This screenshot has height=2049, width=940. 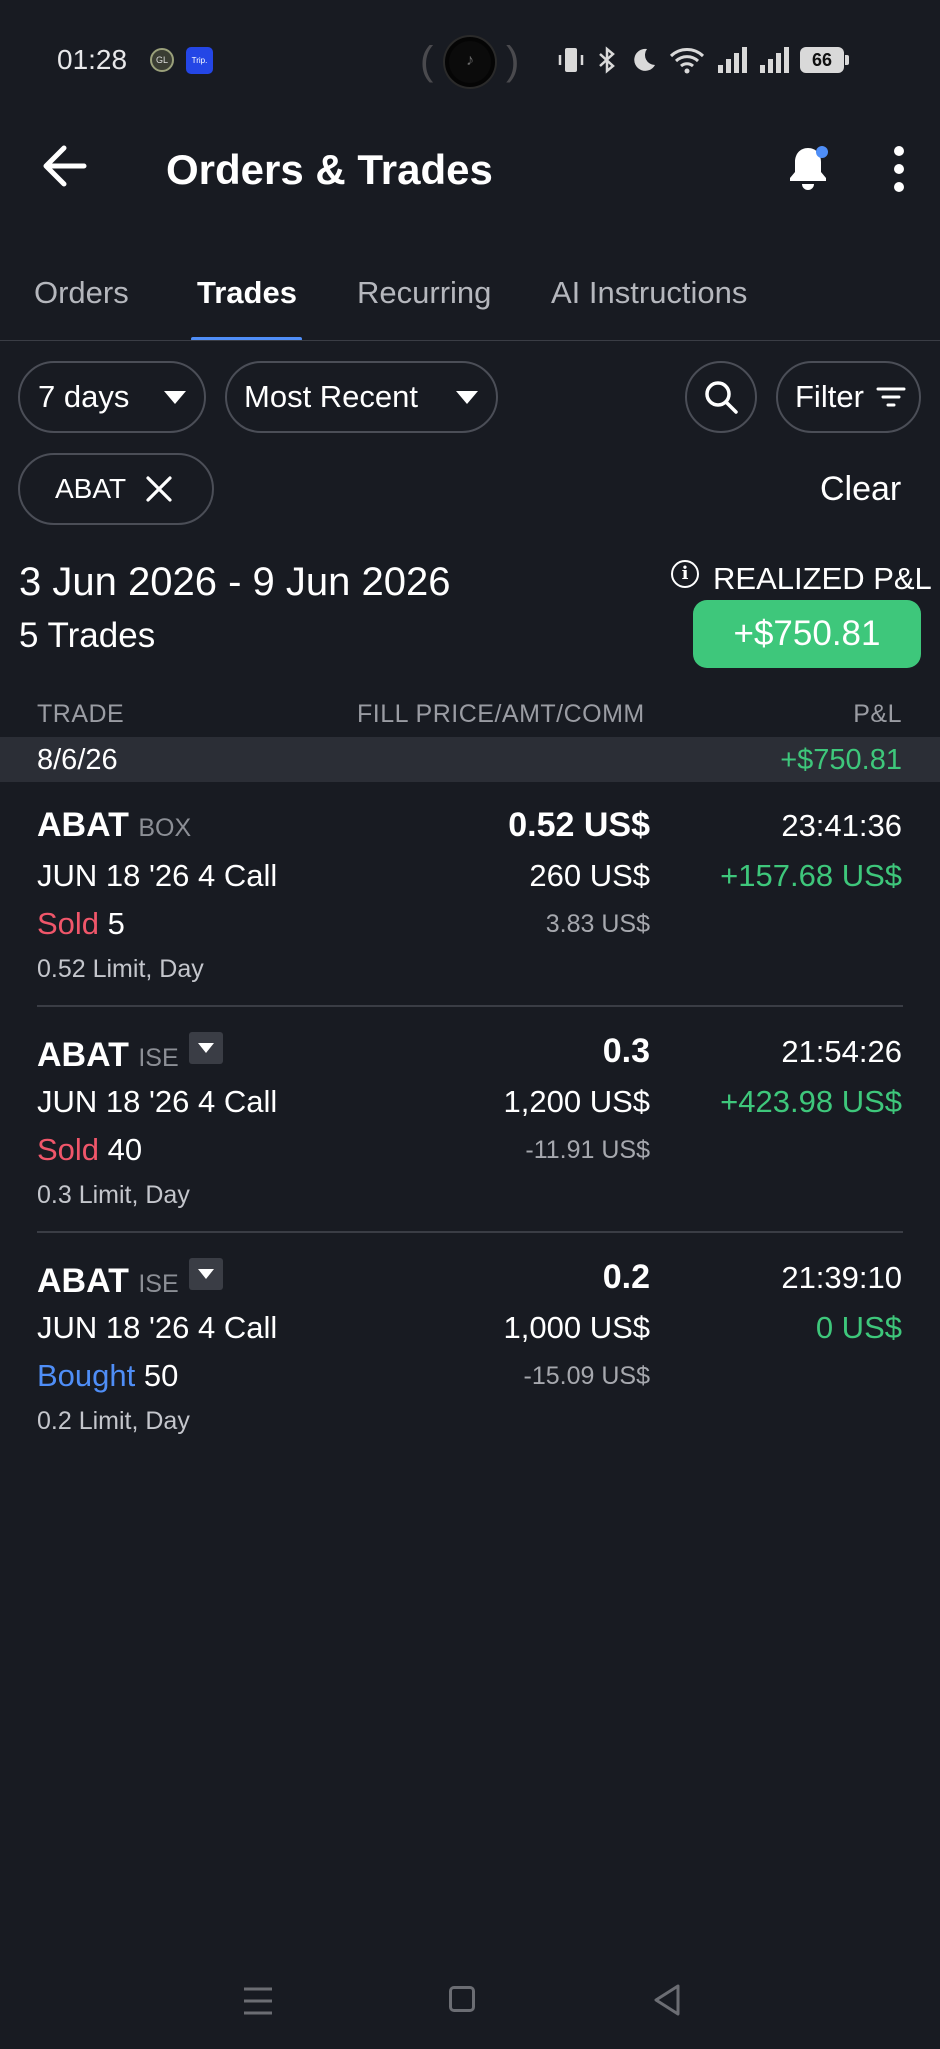 What do you see at coordinates (586, 1376) in the screenshot?
I see `trade-commission: -15.09 US$` at bounding box center [586, 1376].